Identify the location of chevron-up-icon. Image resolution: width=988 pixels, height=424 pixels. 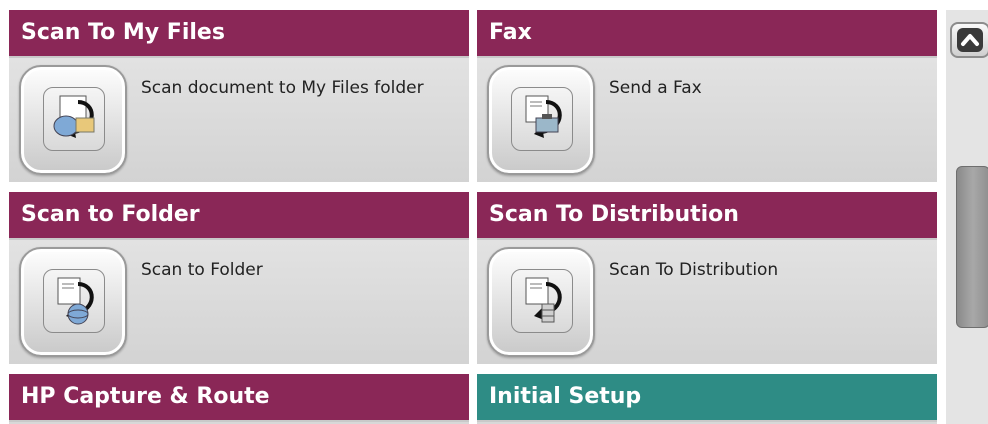
(970, 40).